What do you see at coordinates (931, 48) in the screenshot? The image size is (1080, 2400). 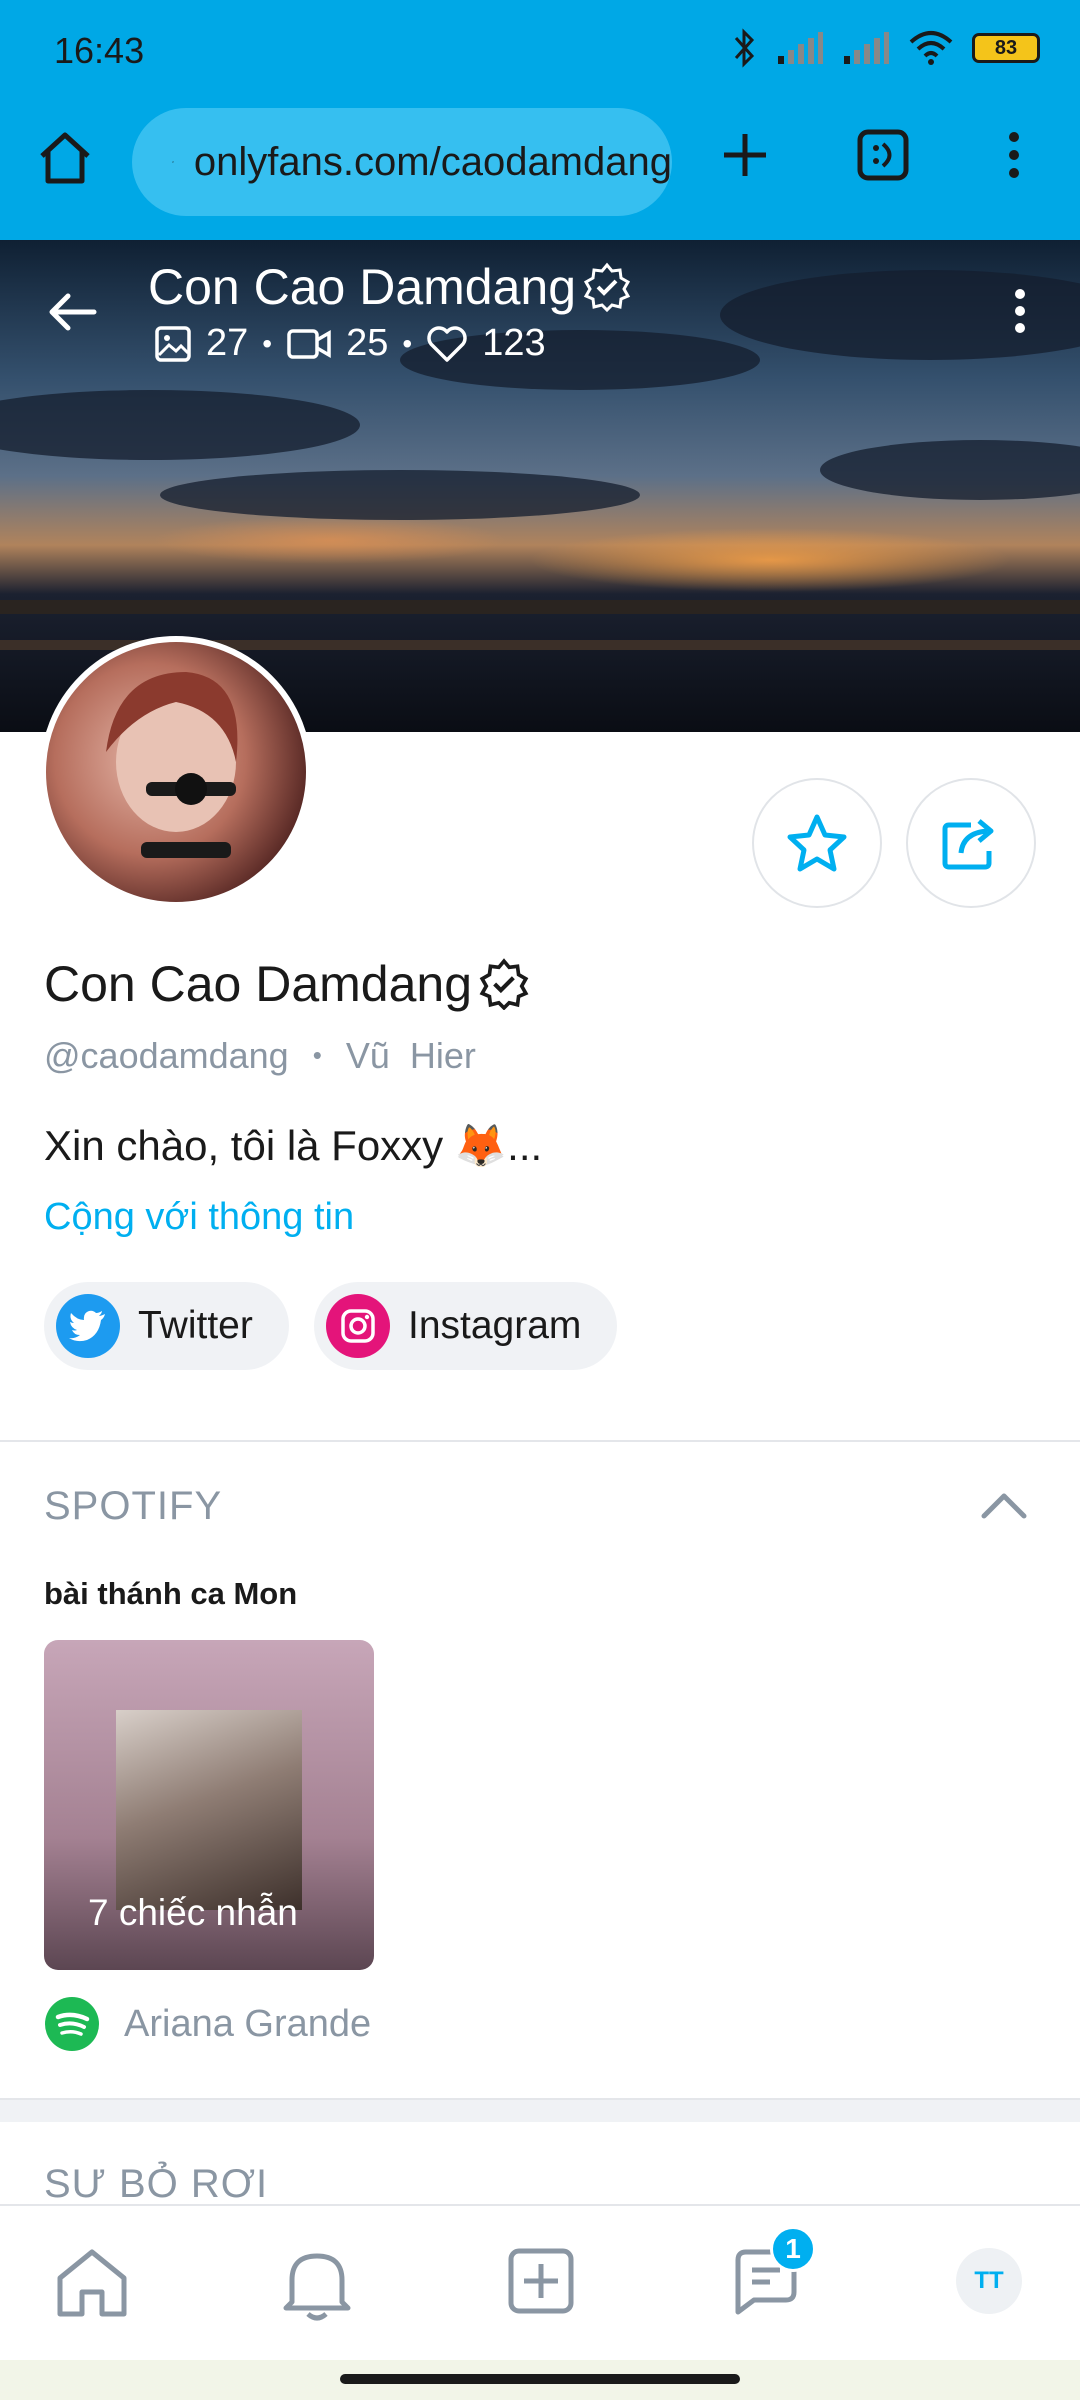 I see `wifi-icon` at bounding box center [931, 48].